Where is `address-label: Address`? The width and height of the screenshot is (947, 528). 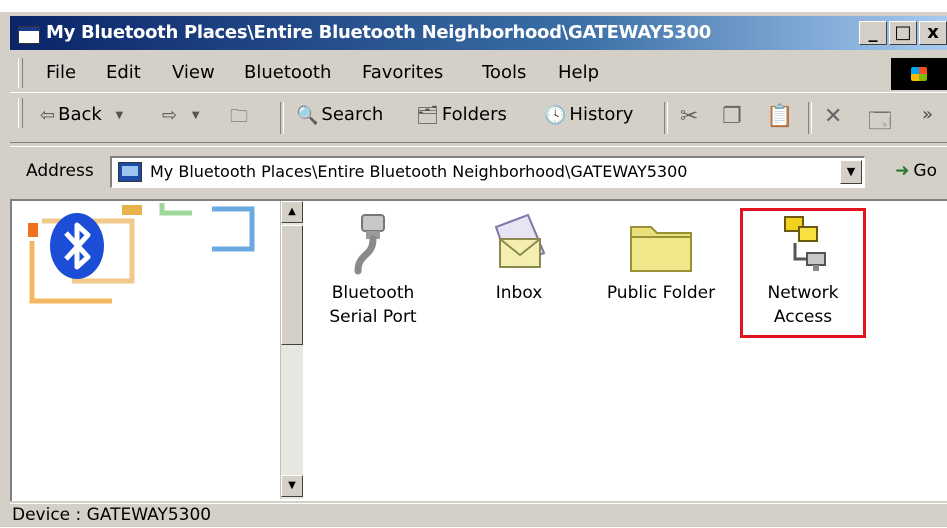
address-label: Address is located at coordinates (60, 171).